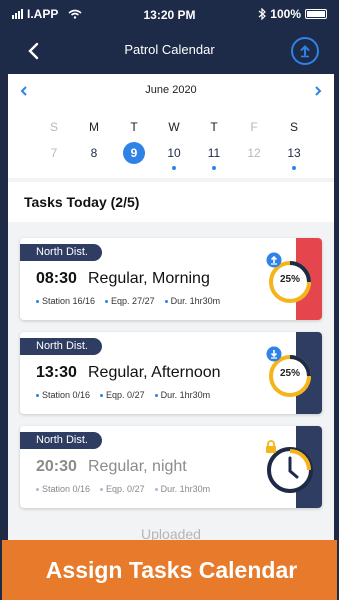 This screenshot has height=600, width=339. Describe the element at coordinates (94, 153) in the screenshot. I see `day-number: 8` at that location.